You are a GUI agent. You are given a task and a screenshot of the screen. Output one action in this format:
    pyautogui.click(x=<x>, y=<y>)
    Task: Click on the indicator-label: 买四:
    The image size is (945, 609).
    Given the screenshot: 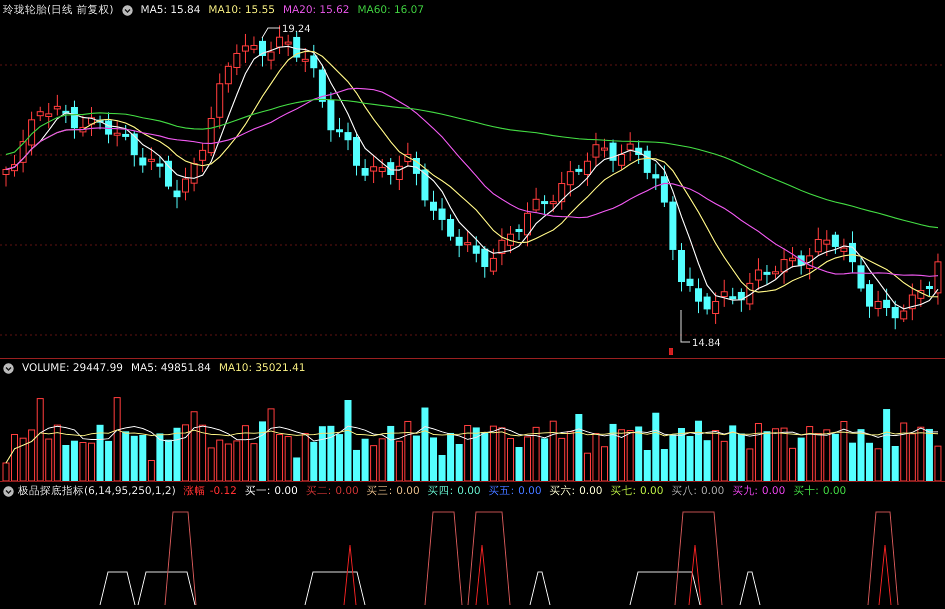 What is the action you would take?
    pyautogui.click(x=441, y=491)
    